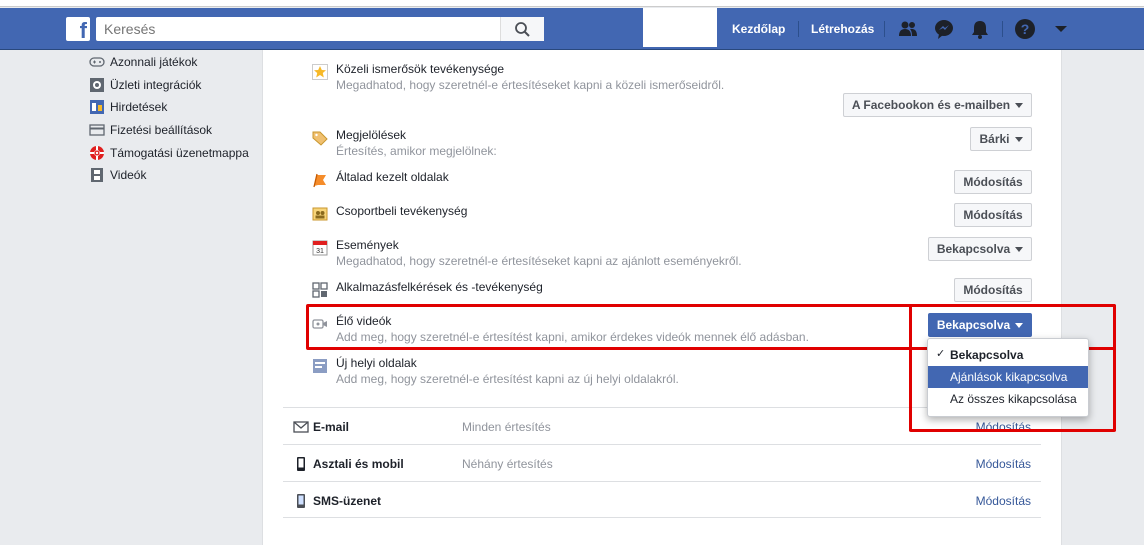 The image size is (1144, 545). What do you see at coordinates (439, 287) in the screenshot?
I see `notification-title: Alkalmazásfelkérések és -tevékenység` at bounding box center [439, 287].